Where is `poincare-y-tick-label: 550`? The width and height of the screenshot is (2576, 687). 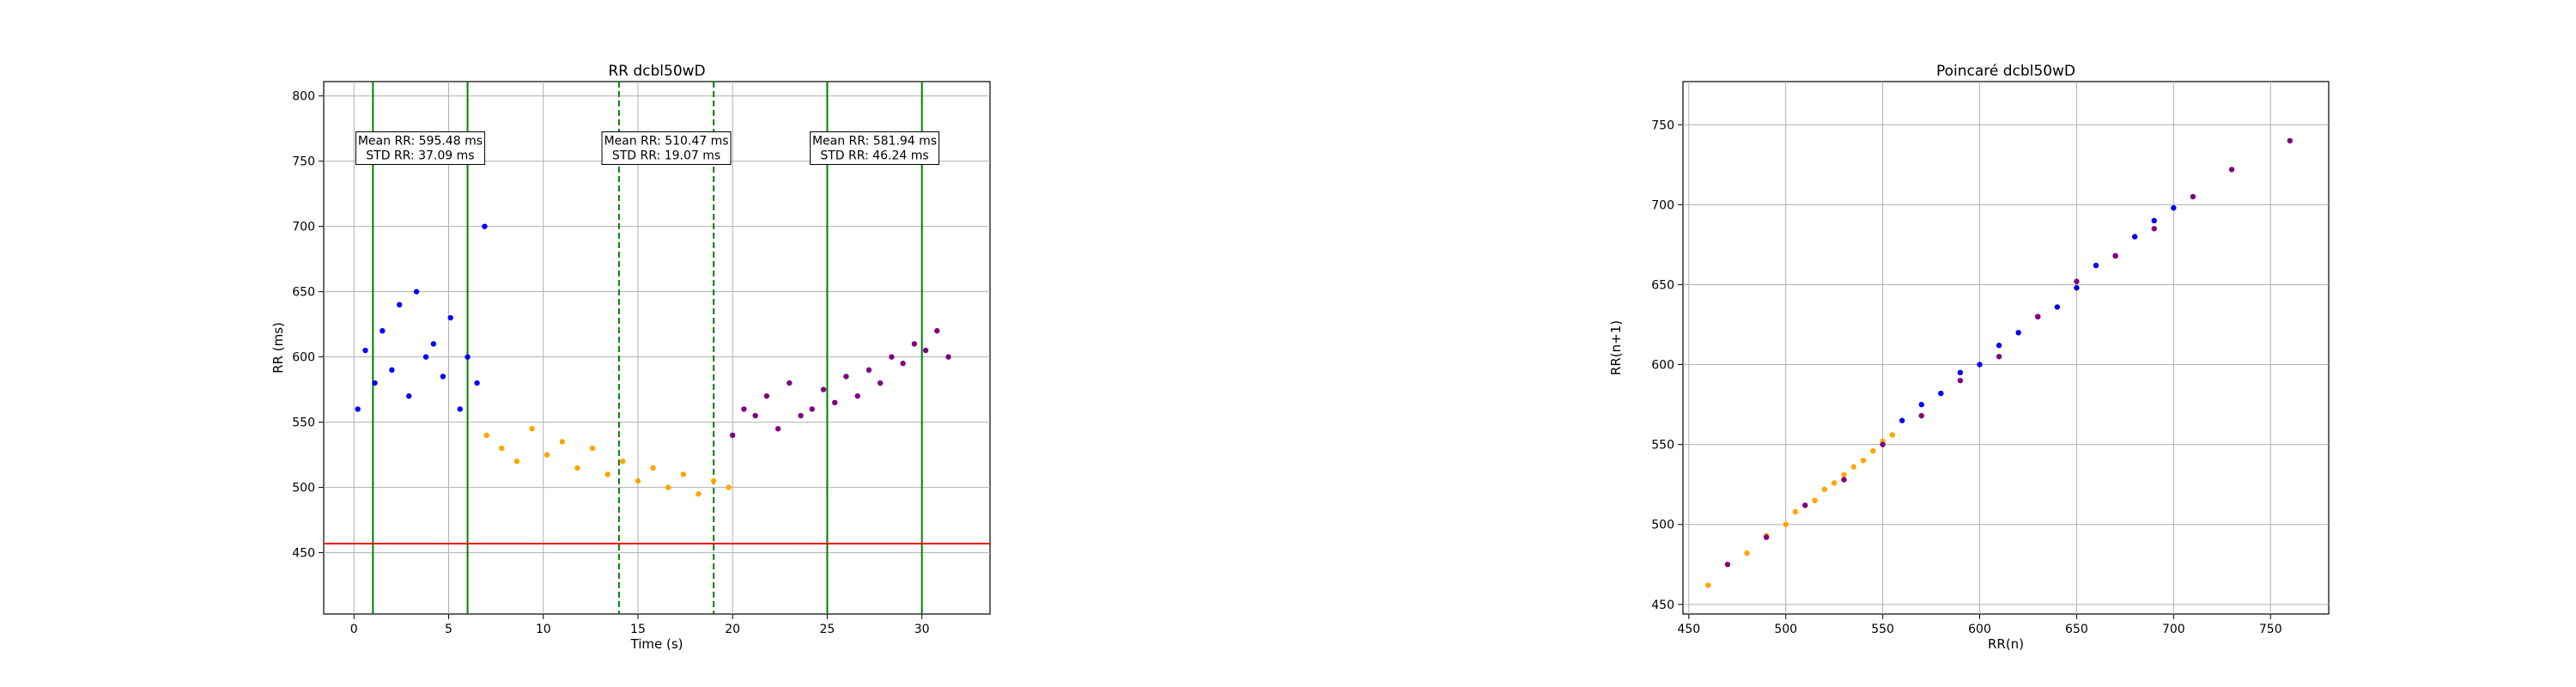 poincare-y-tick-label: 550 is located at coordinates (1663, 446).